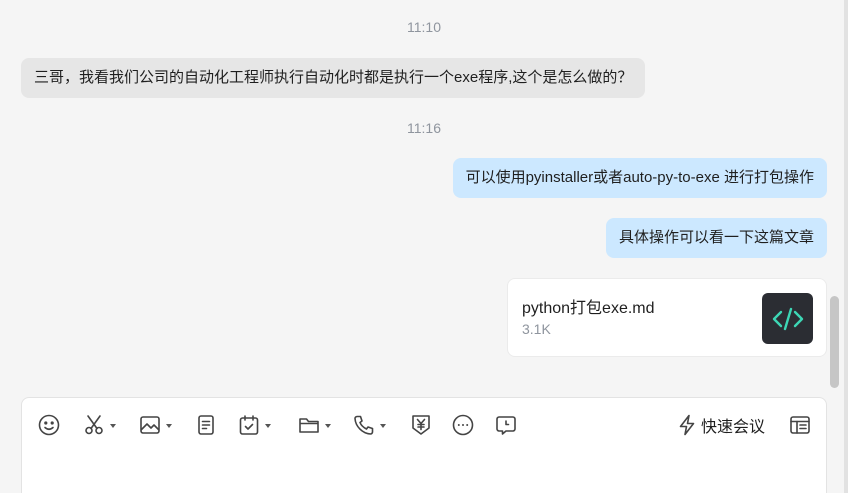  What do you see at coordinates (249, 425) in the screenshot?
I see `calendar-check-icon` at bounding box center [249, 425].